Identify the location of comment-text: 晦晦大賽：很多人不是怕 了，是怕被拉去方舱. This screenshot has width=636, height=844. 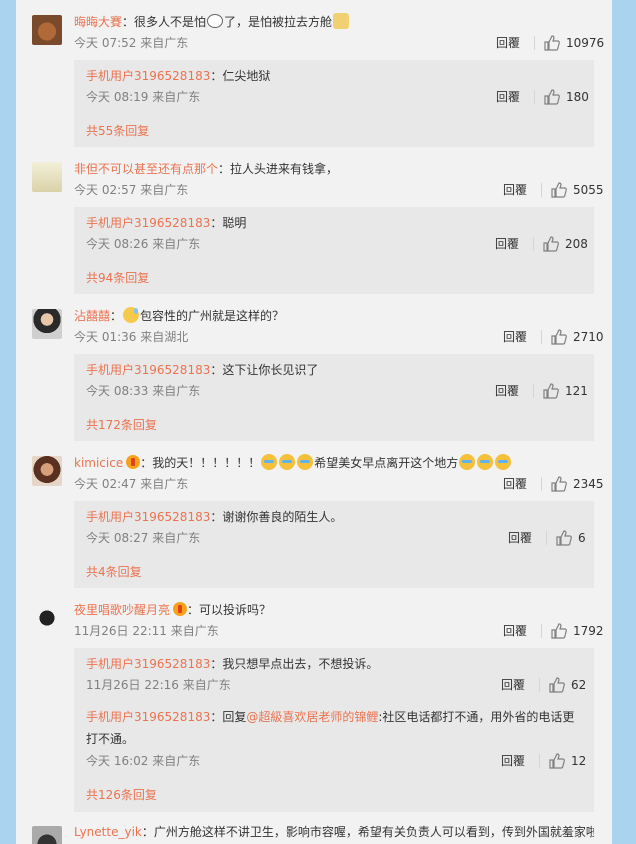
(334, 22).